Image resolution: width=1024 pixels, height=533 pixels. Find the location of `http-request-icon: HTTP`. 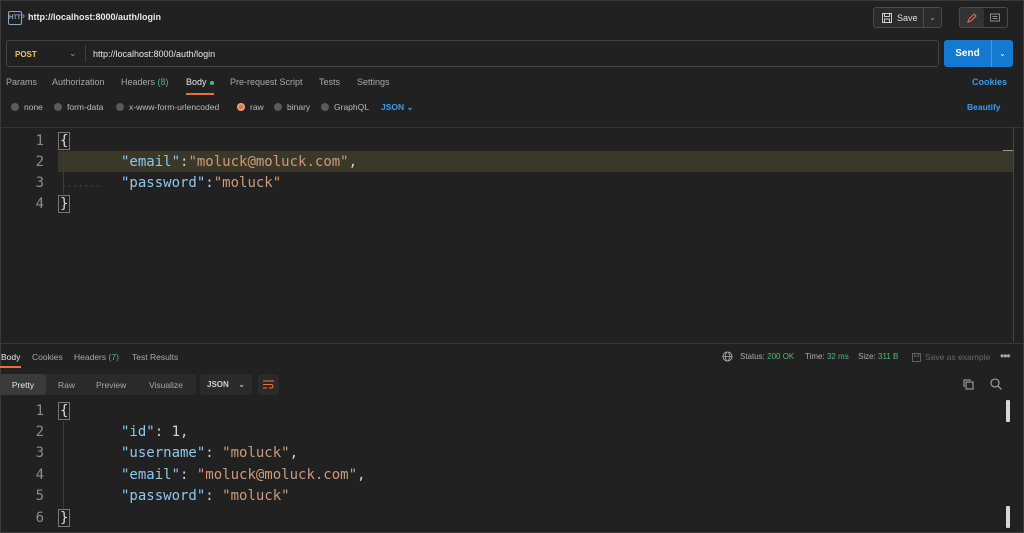

http-request-icon: HTTP is located at coordinates (16, 18).